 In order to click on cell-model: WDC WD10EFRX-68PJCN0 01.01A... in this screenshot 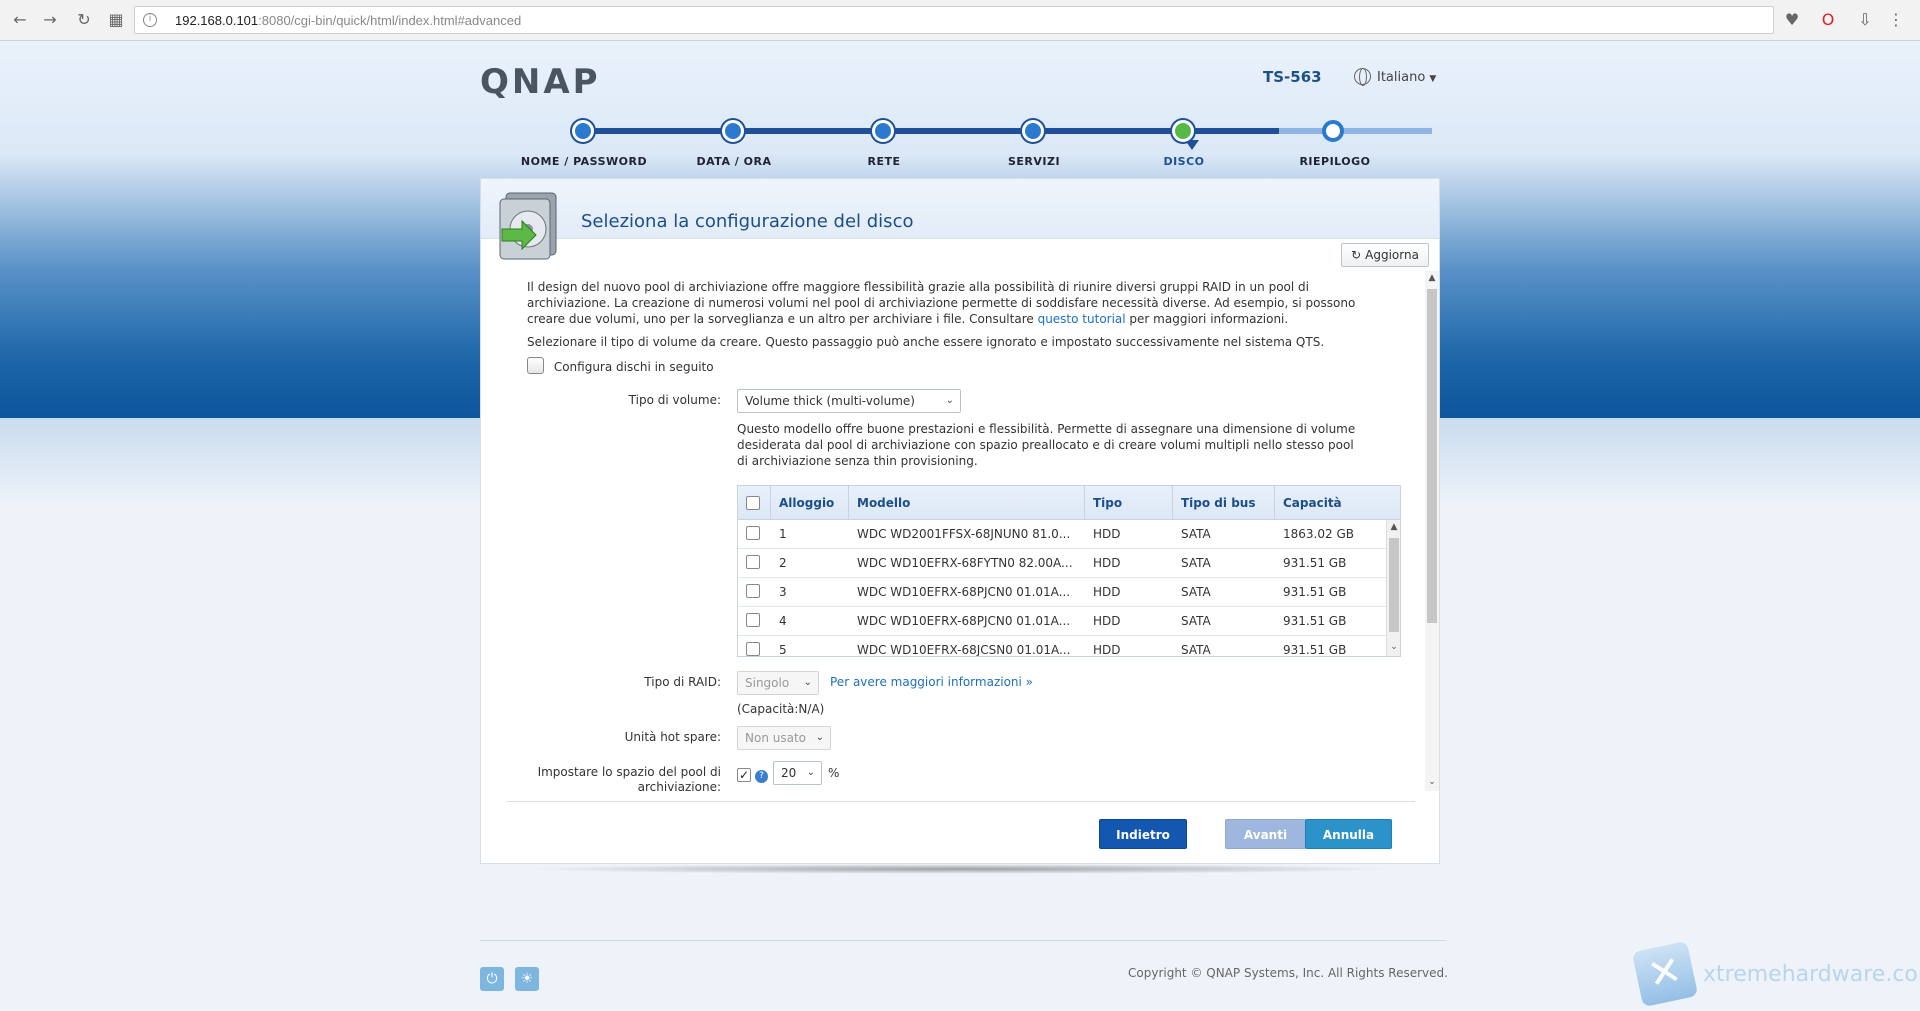, I will do `click(964, 592)`.